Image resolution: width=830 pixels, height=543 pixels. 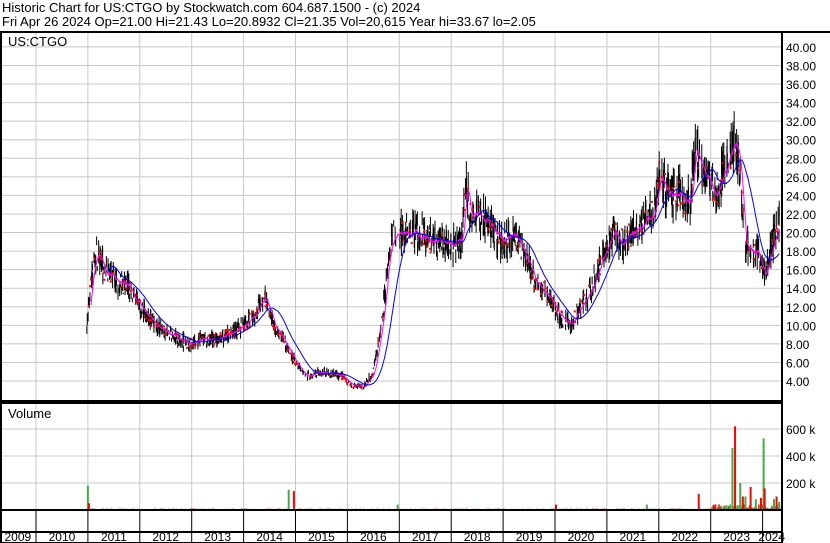 I want to click on volume-tick: 200 k, so click(x=801, y=484).